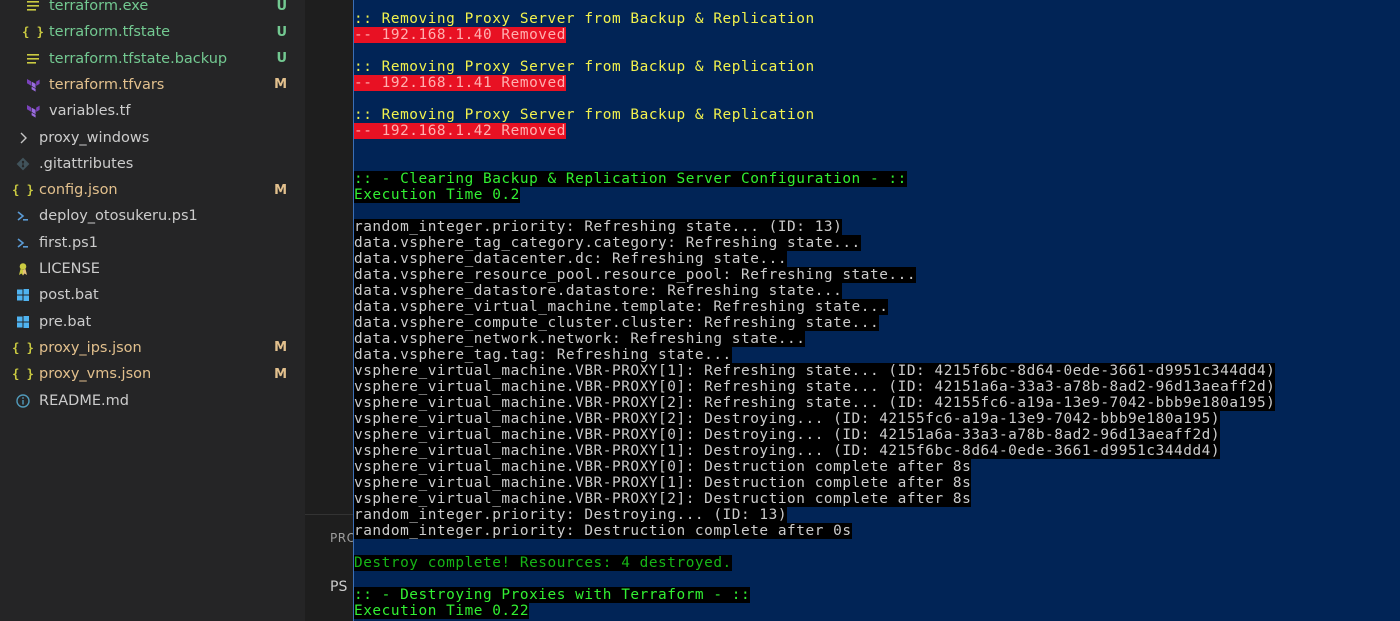 The width and height of the screenshot is (1400, 621). I want to click on terraform-icon, so click(33, 111).